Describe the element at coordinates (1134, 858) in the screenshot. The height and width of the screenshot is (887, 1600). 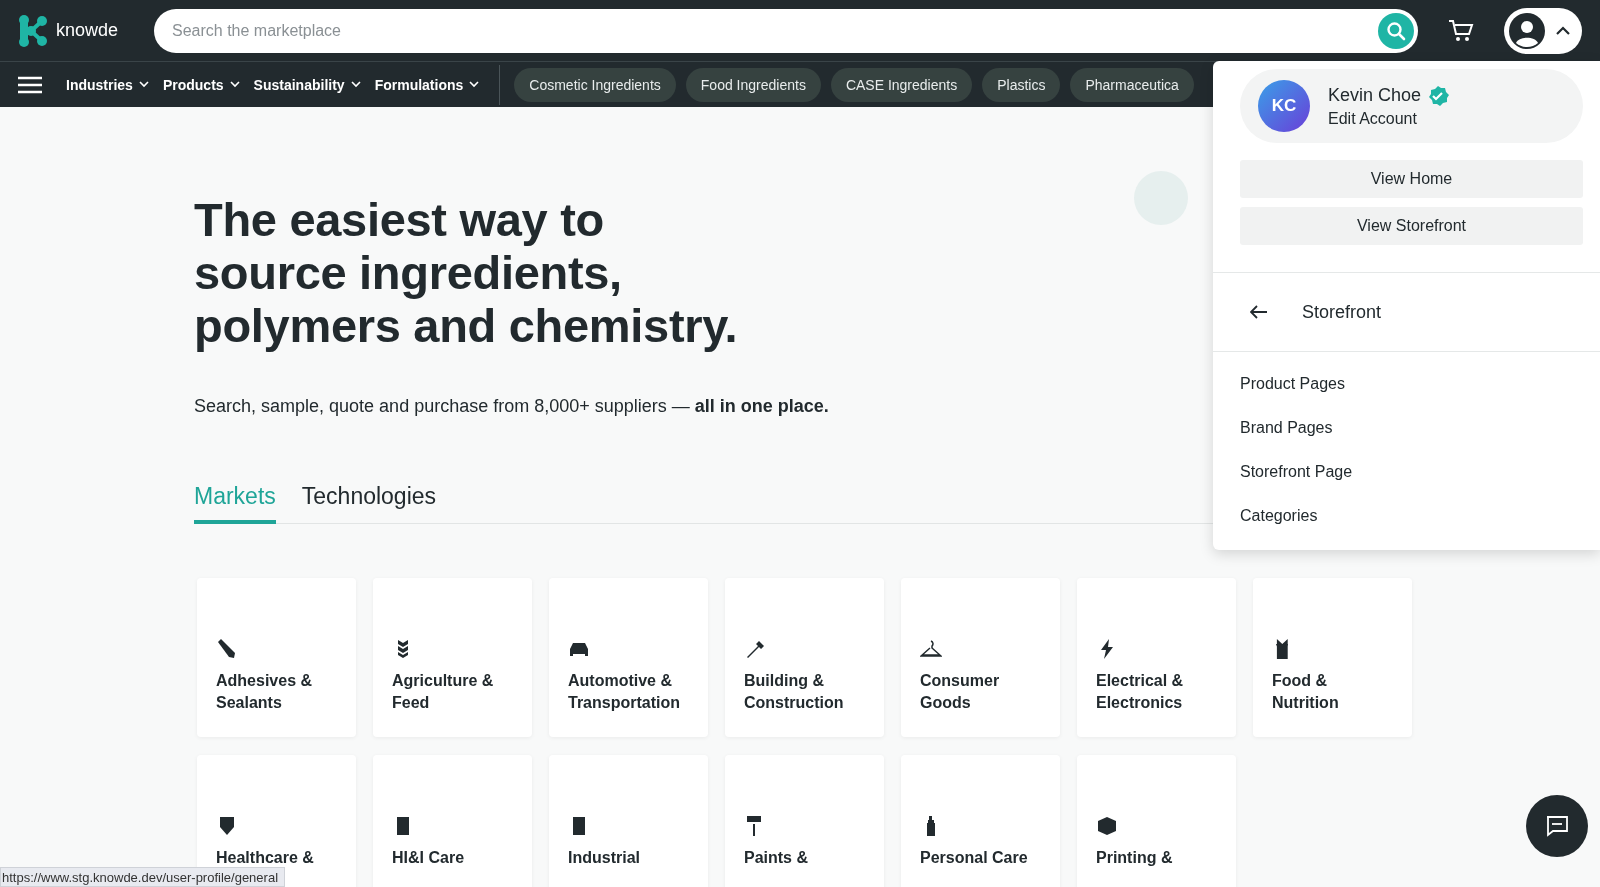
I see `market-label: Printing &` at that location.